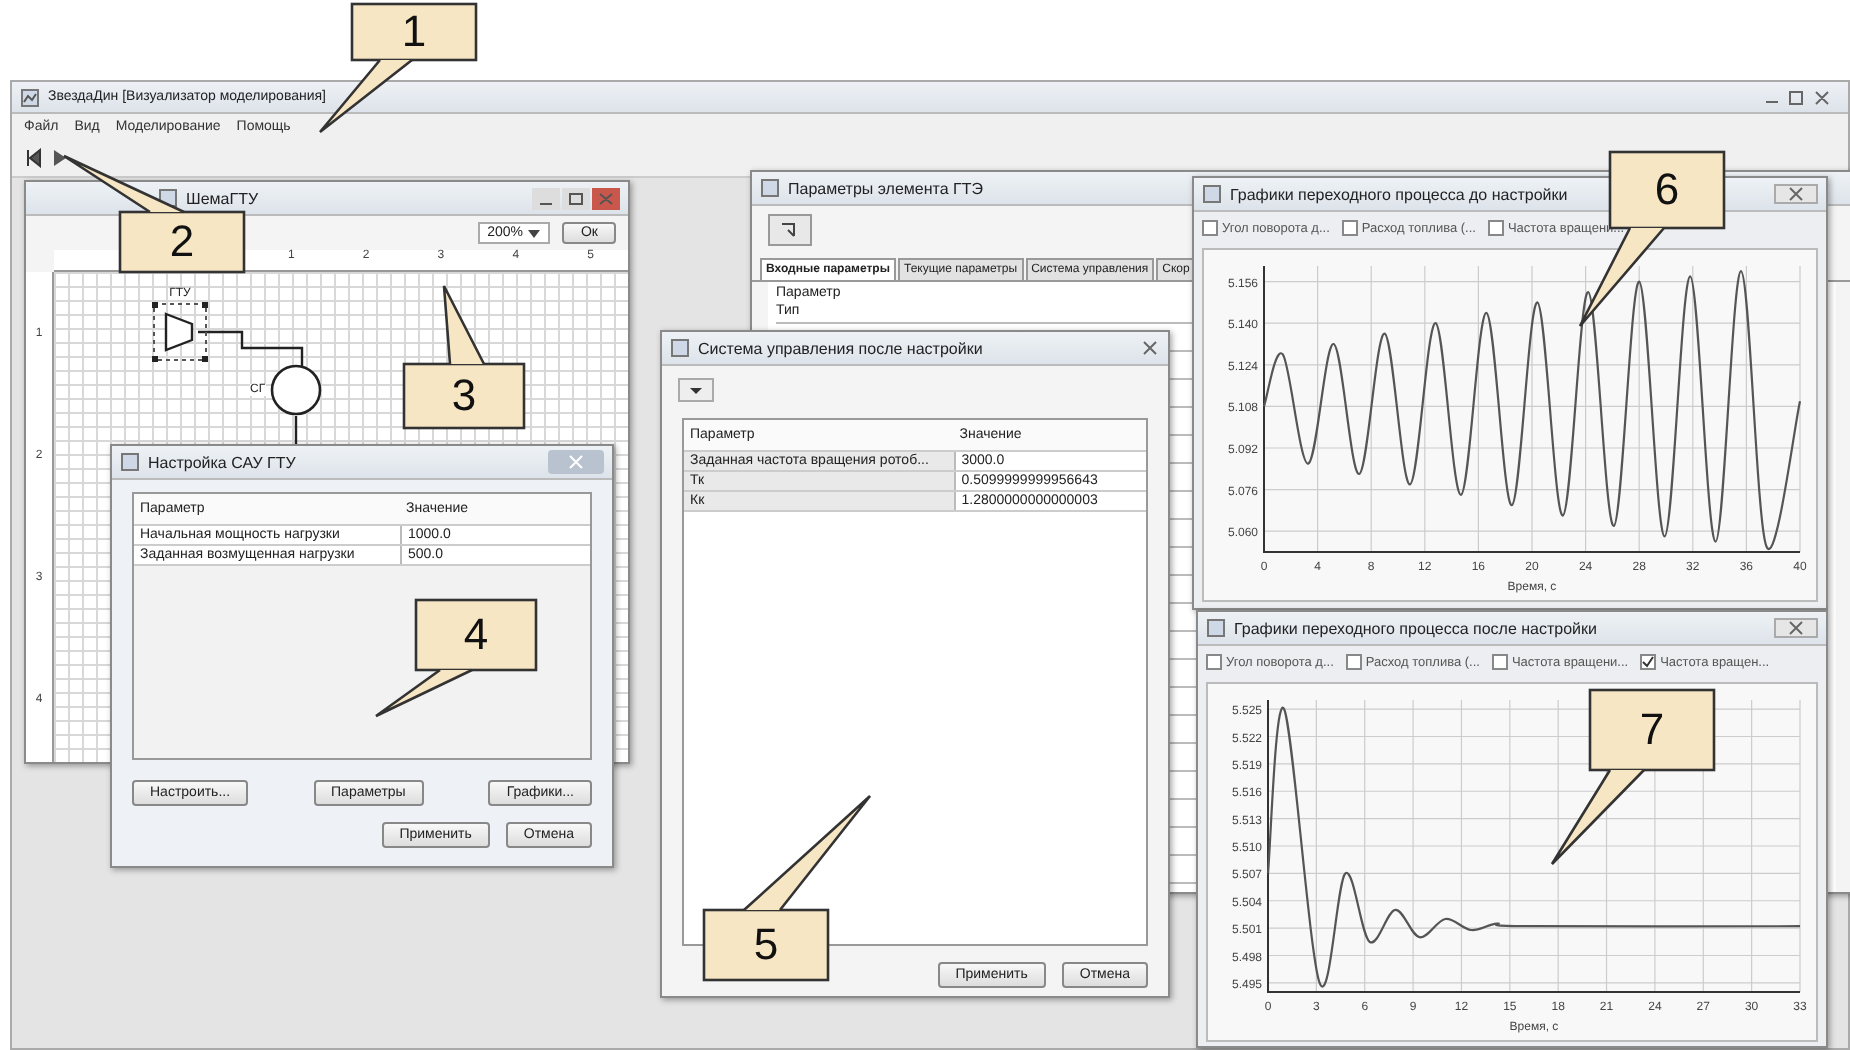  What do you see at coordinates (34, 158) in the screenshot?
I see `reset-icon` at bounding box center [34, 158].